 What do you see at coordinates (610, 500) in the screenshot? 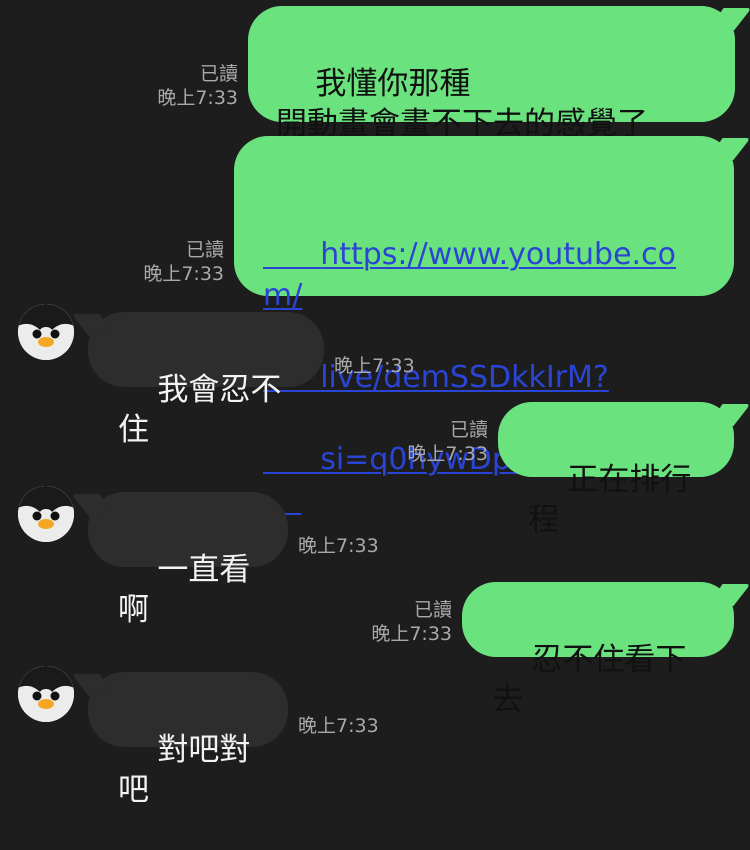
I see `message-text: 正在排行程` at bounding box center [610, 500].